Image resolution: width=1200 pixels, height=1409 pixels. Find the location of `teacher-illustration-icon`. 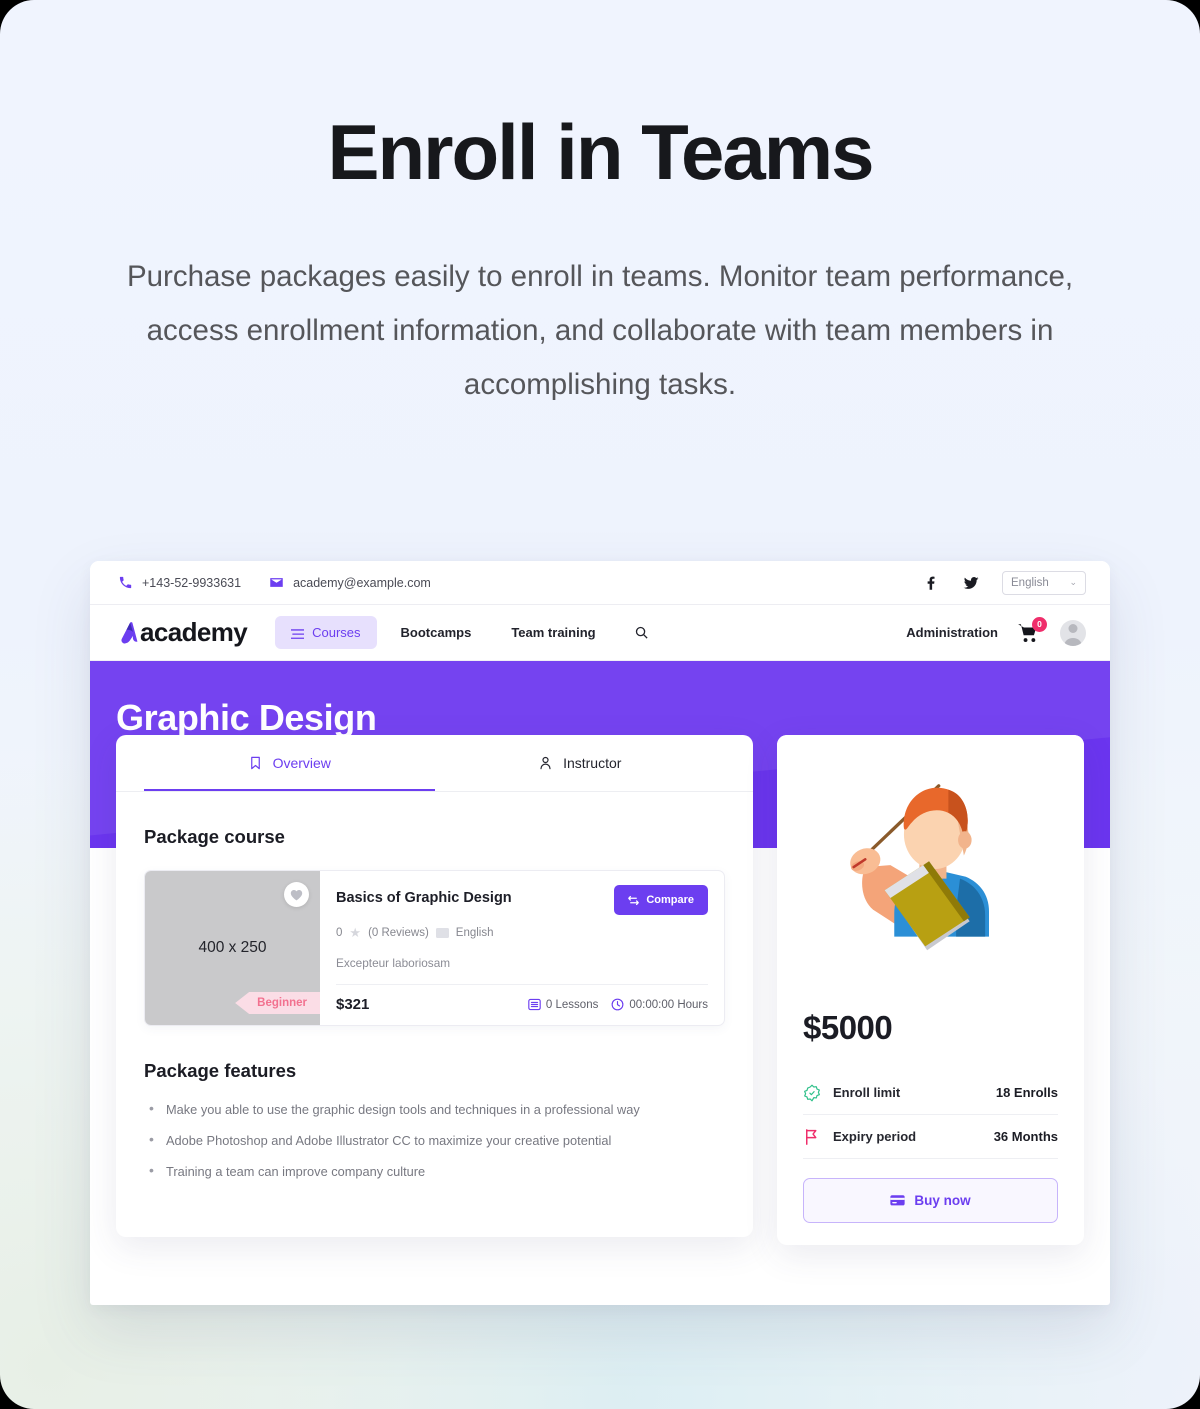

teacher-illustration-icon is located at coordinates (919, 867).